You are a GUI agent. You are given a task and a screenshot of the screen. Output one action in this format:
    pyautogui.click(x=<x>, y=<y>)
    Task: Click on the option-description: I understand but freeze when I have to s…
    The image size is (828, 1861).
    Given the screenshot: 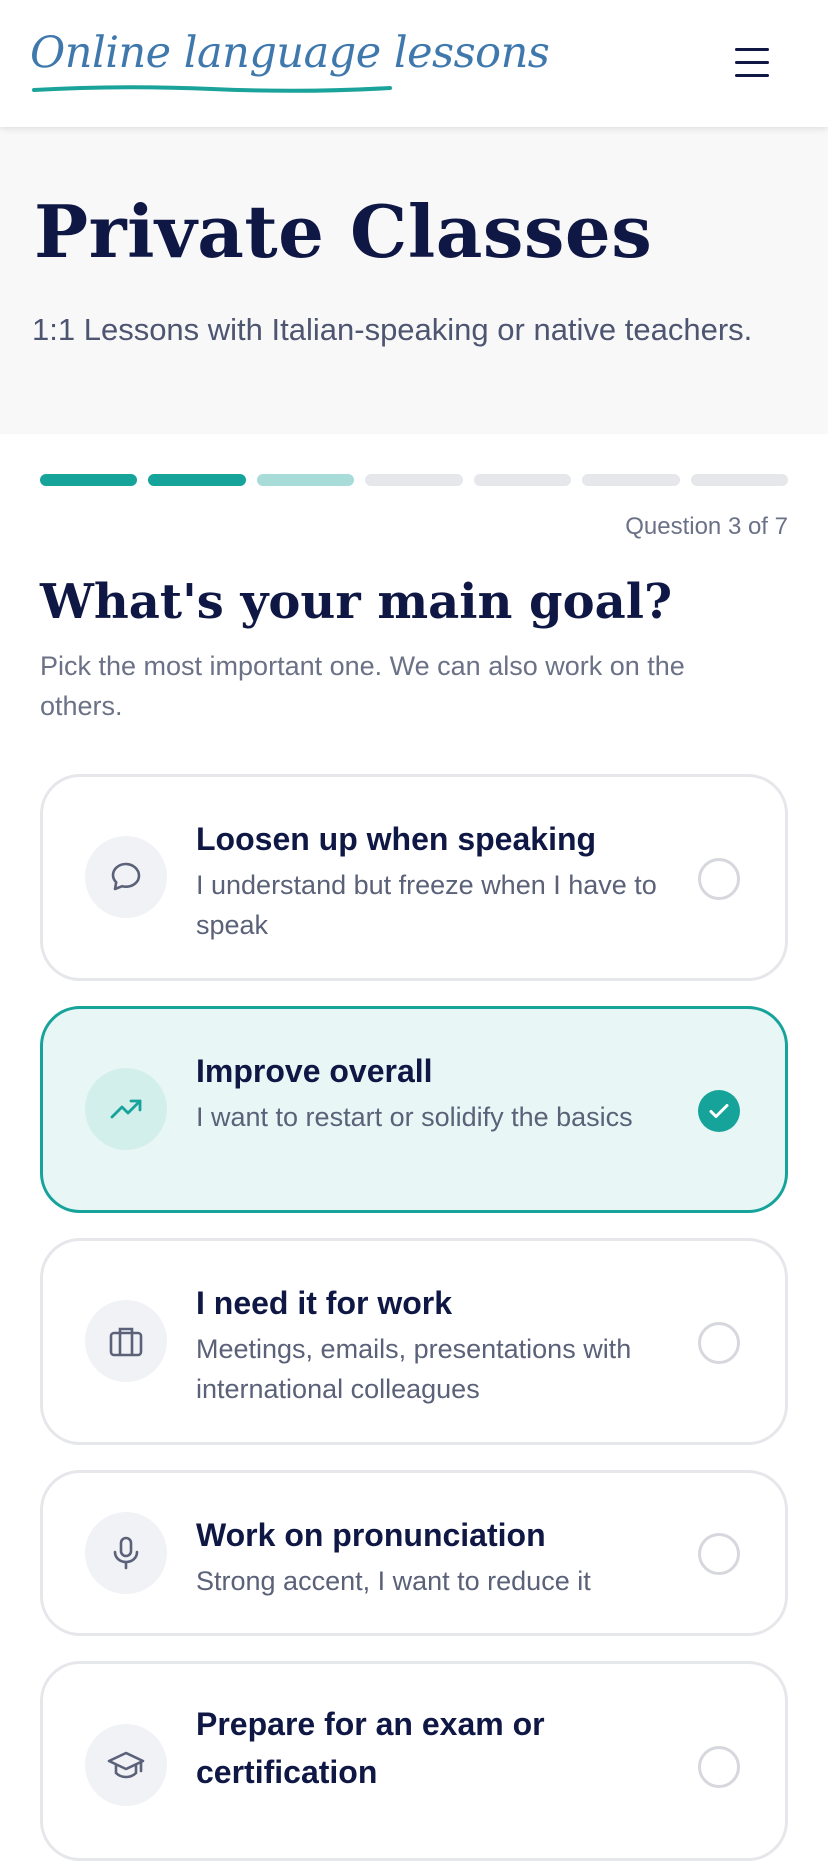 What is the action you would take?
    pyautogui.click(x=426, y=905)
    